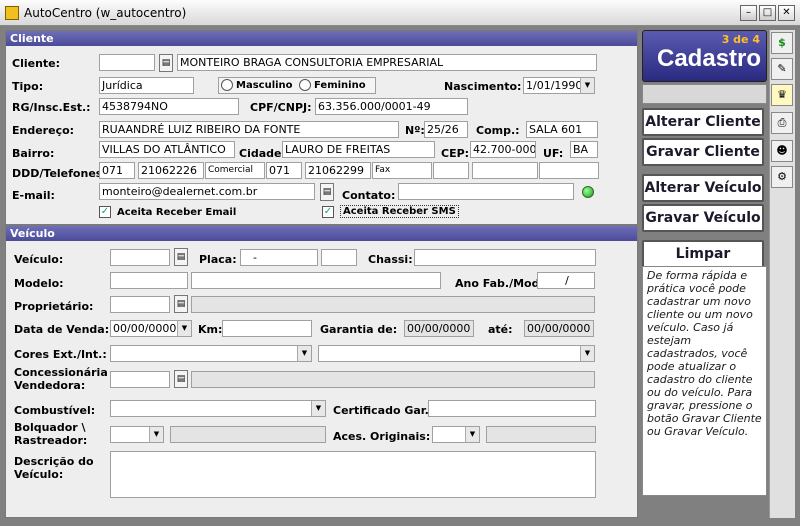 Image resolution: width=800 pixels, height=526 pixels. I want to click on combustivel-label: Combustível:, so click(55, 410).